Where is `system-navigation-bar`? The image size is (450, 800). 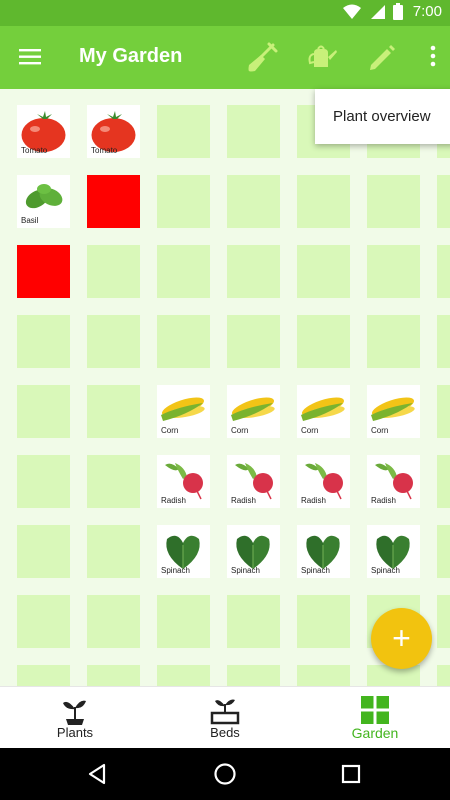
system-navigation-bar is located at coordinates (225, 774).